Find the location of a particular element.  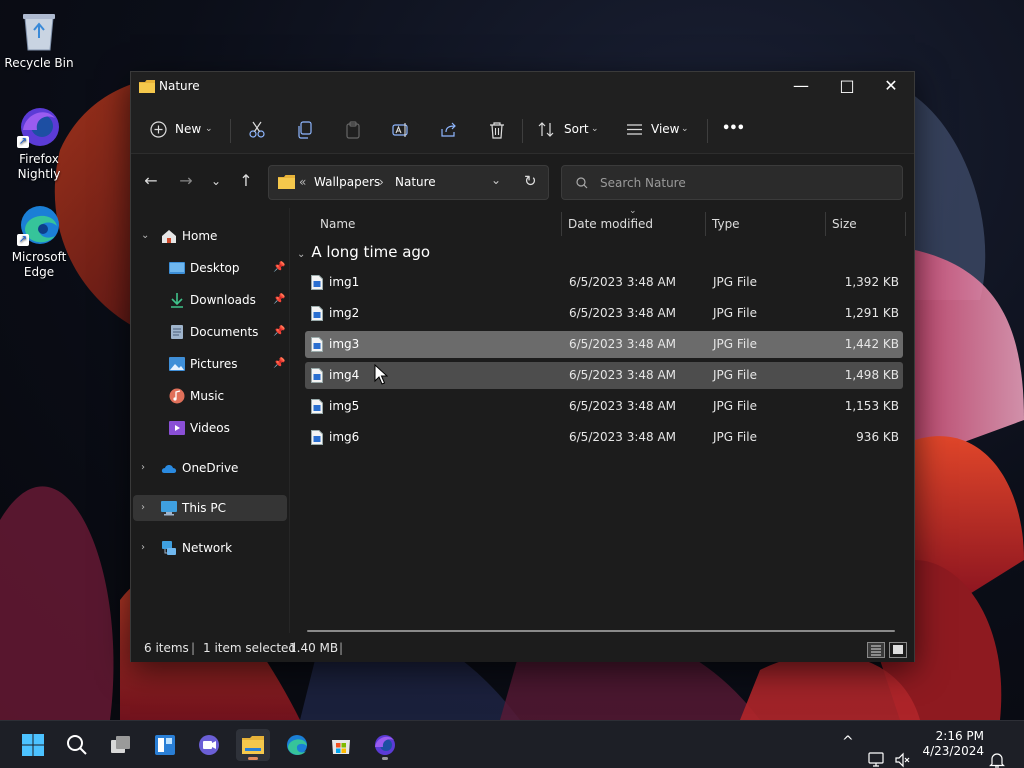

forward-button: → is located at coordinates (186, 181).